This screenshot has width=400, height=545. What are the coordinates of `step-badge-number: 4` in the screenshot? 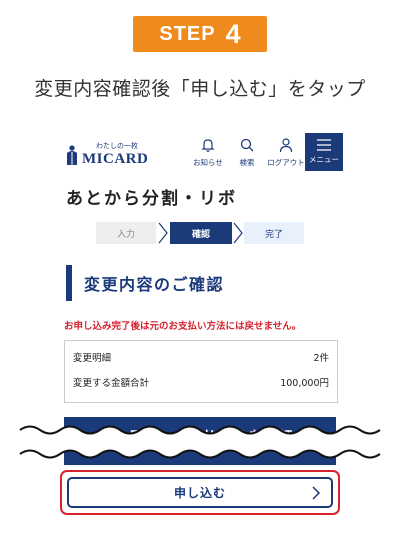 It's located at (233, 33).